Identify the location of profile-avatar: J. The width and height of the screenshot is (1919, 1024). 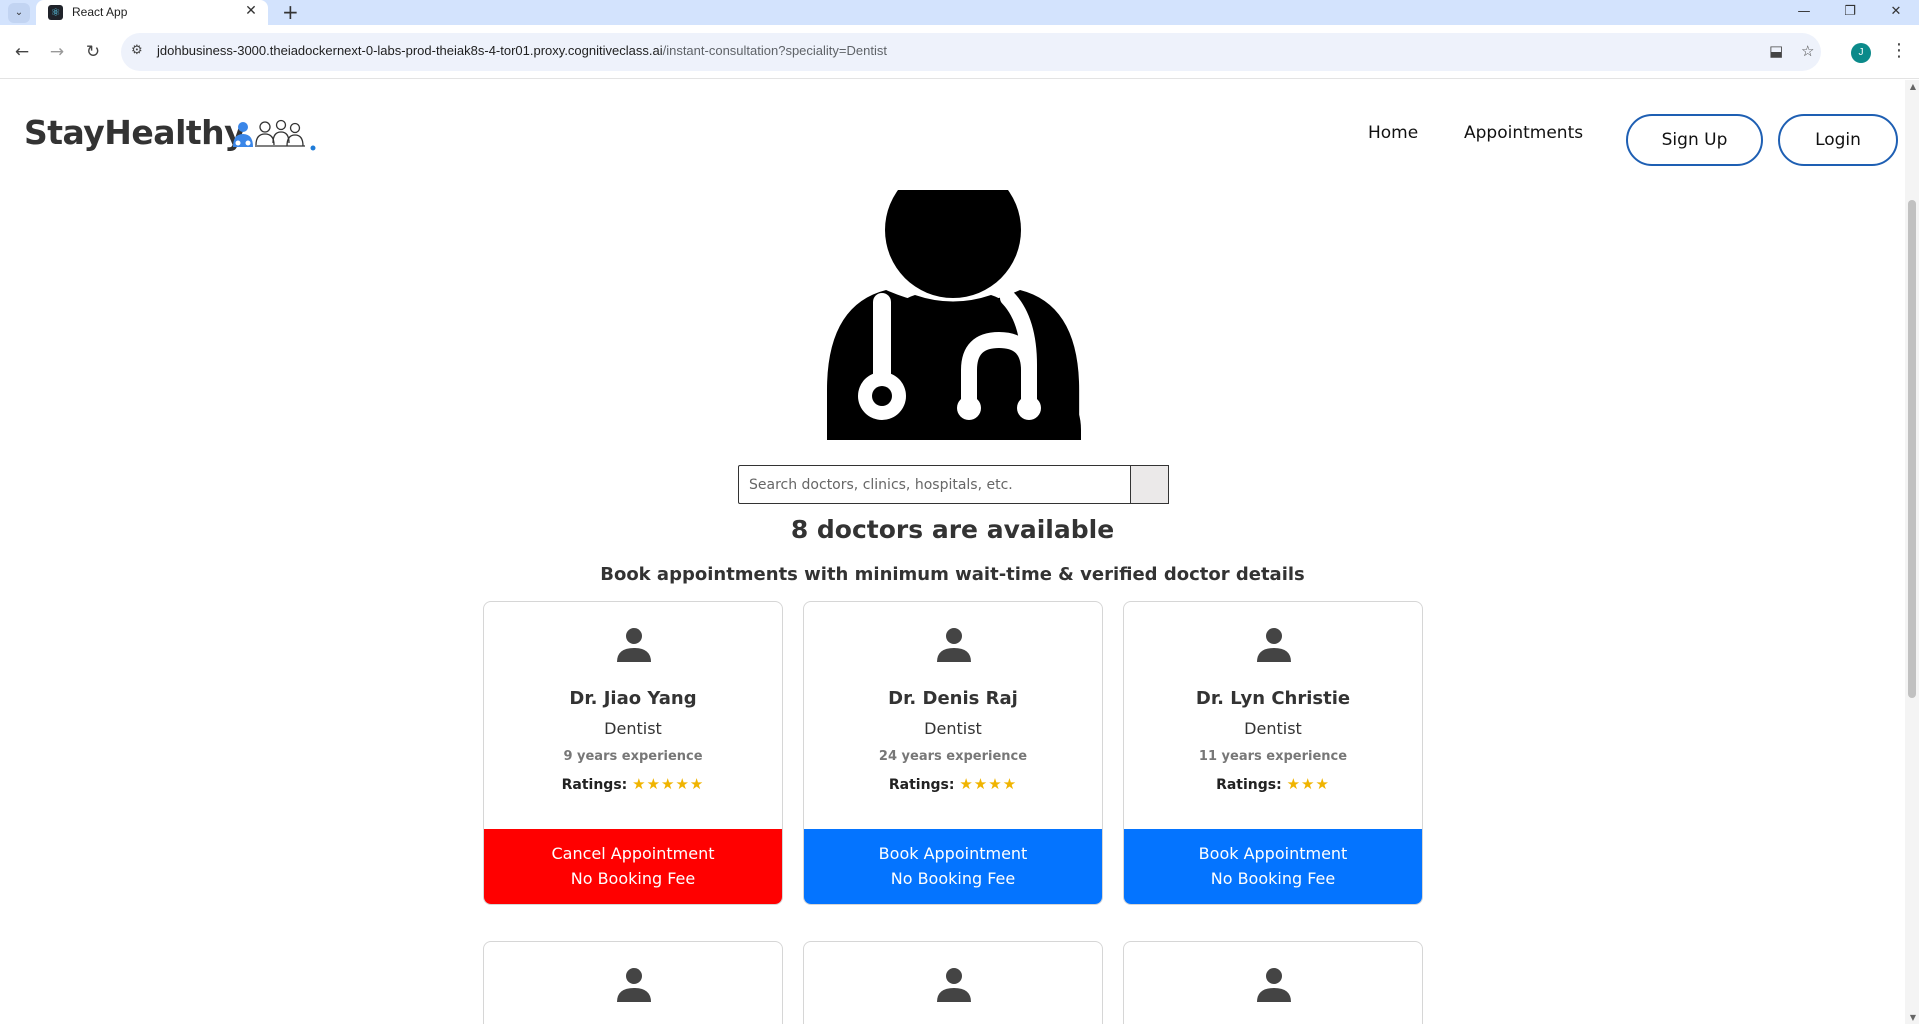
(1861, 53).